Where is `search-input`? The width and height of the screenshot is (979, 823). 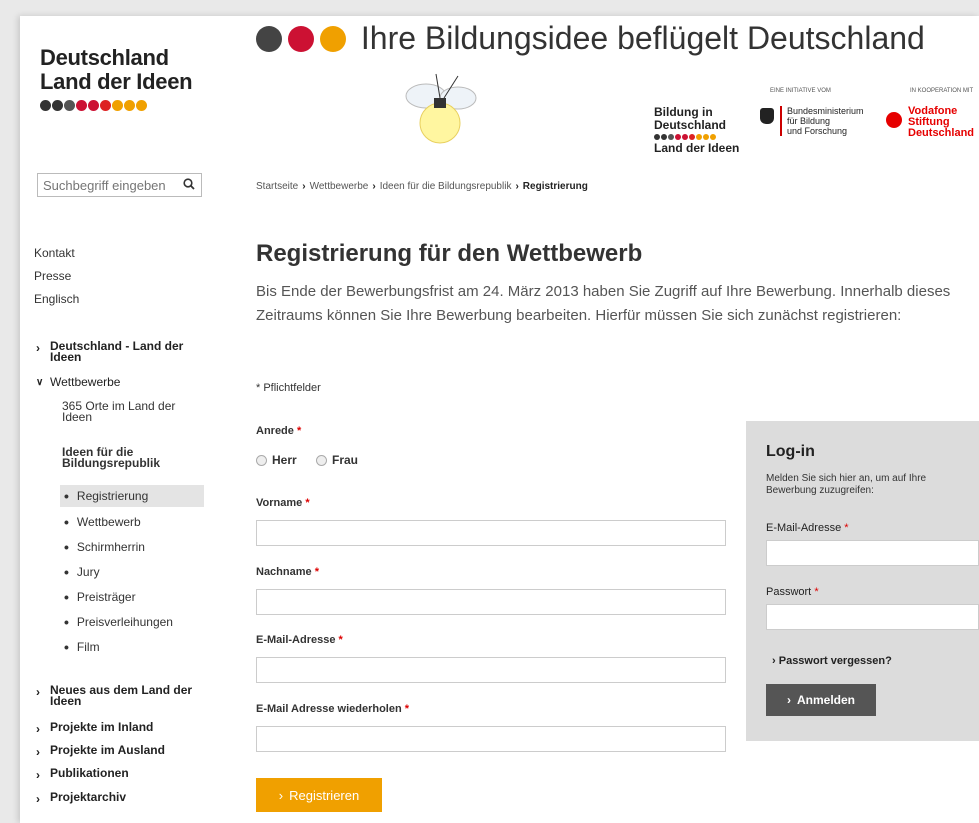
search-input is located at coordinates (108, 185).